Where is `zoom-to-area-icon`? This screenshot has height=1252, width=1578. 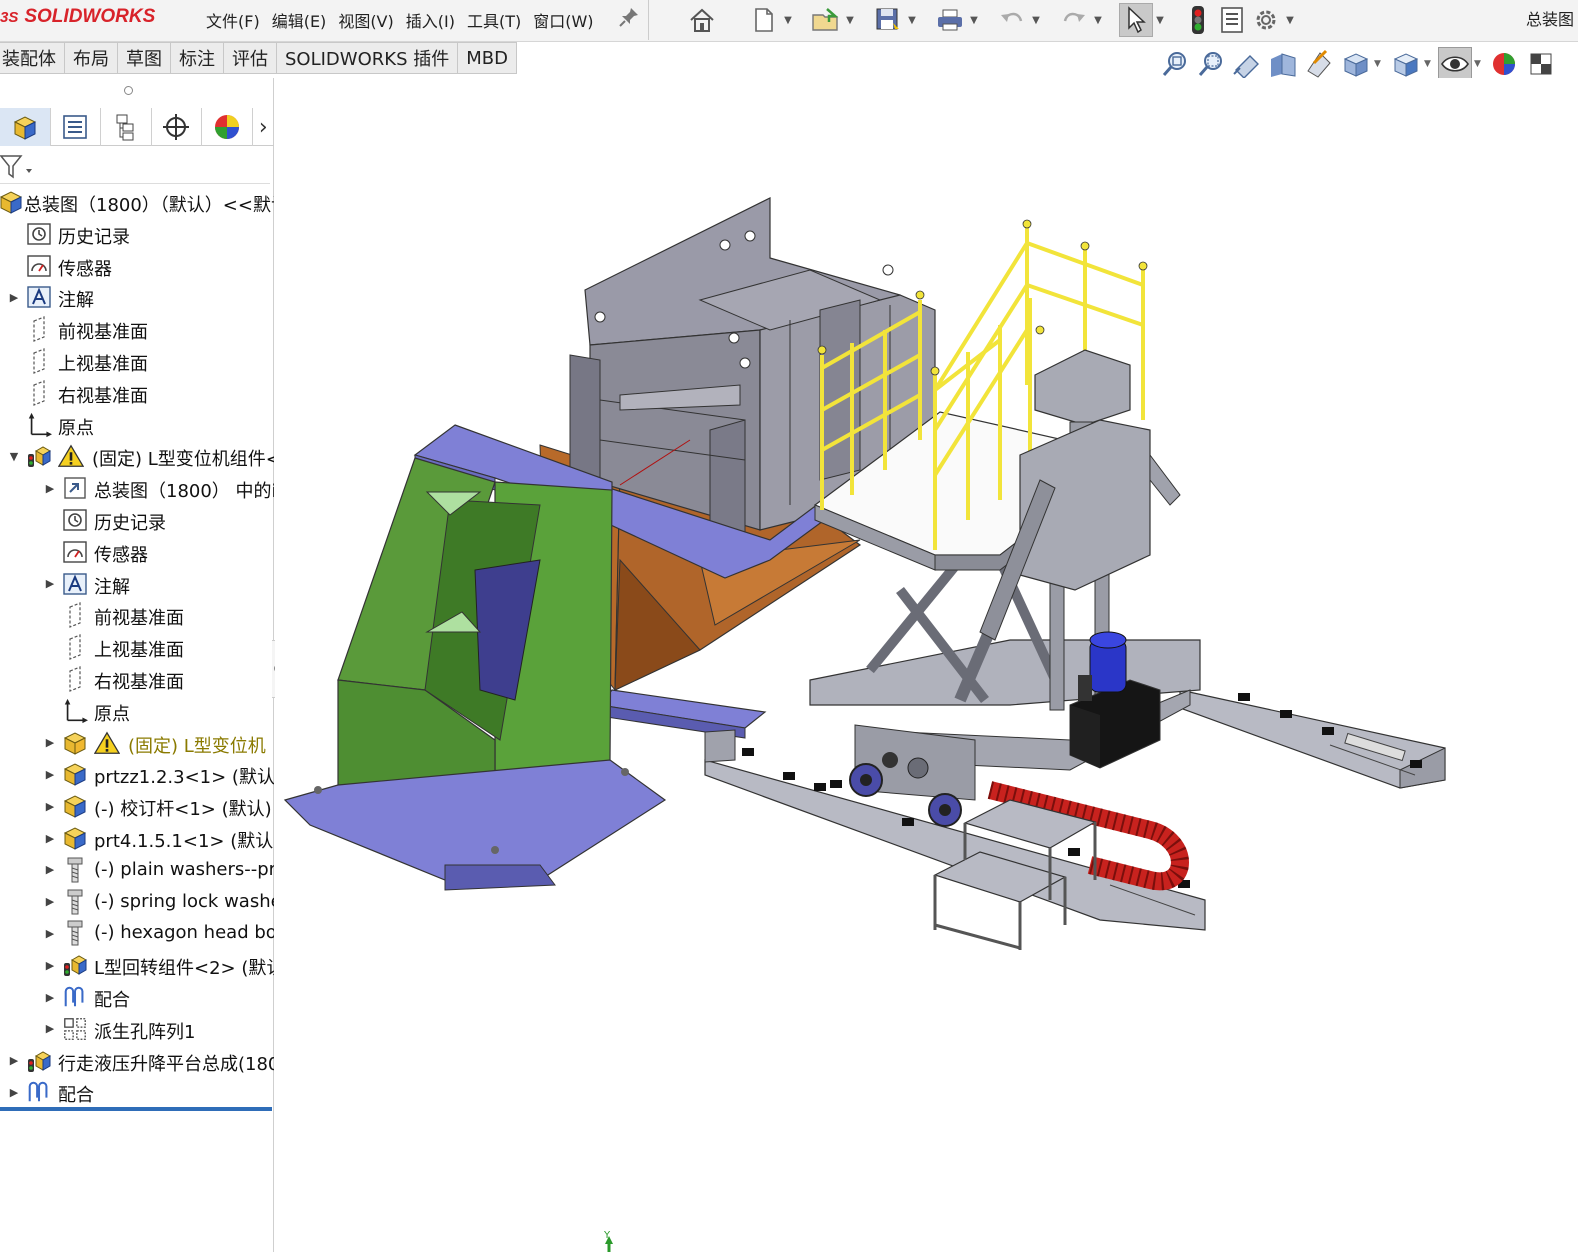
zoom-to-area-icon is located at coordinates (1211, 64).